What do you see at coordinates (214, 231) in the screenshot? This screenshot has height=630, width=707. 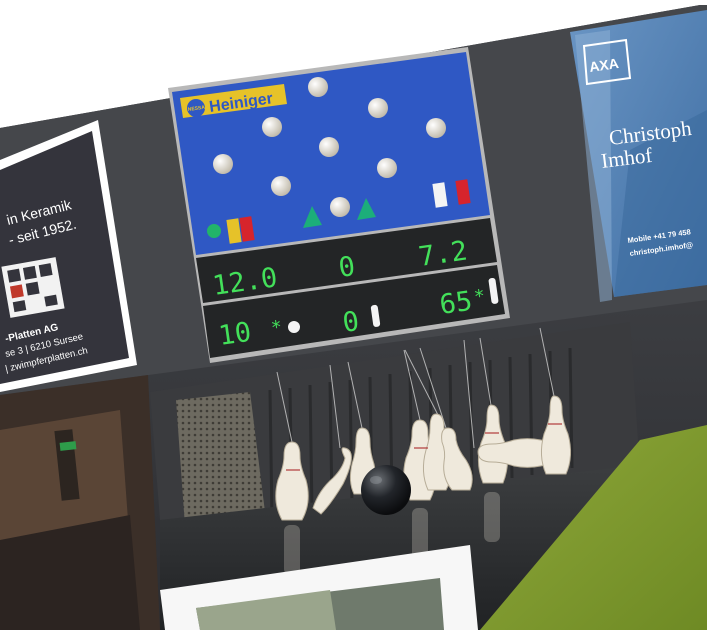 I see `green-dot-icon` at bounding box center [214, 231].